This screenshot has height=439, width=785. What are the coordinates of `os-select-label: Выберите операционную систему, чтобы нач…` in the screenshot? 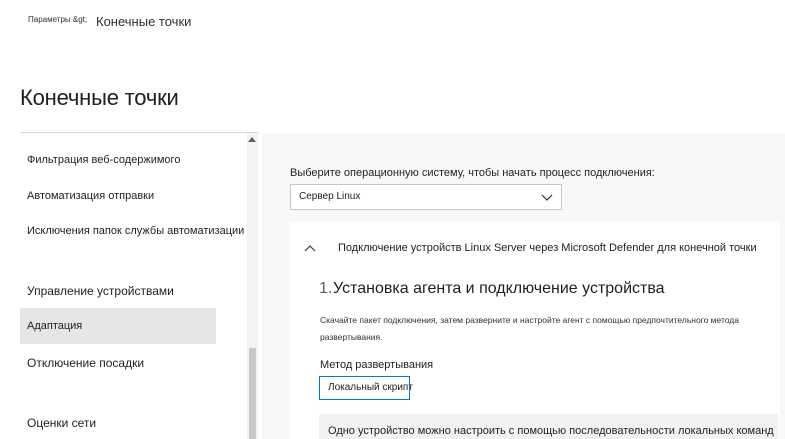 It's located at (472, 173).